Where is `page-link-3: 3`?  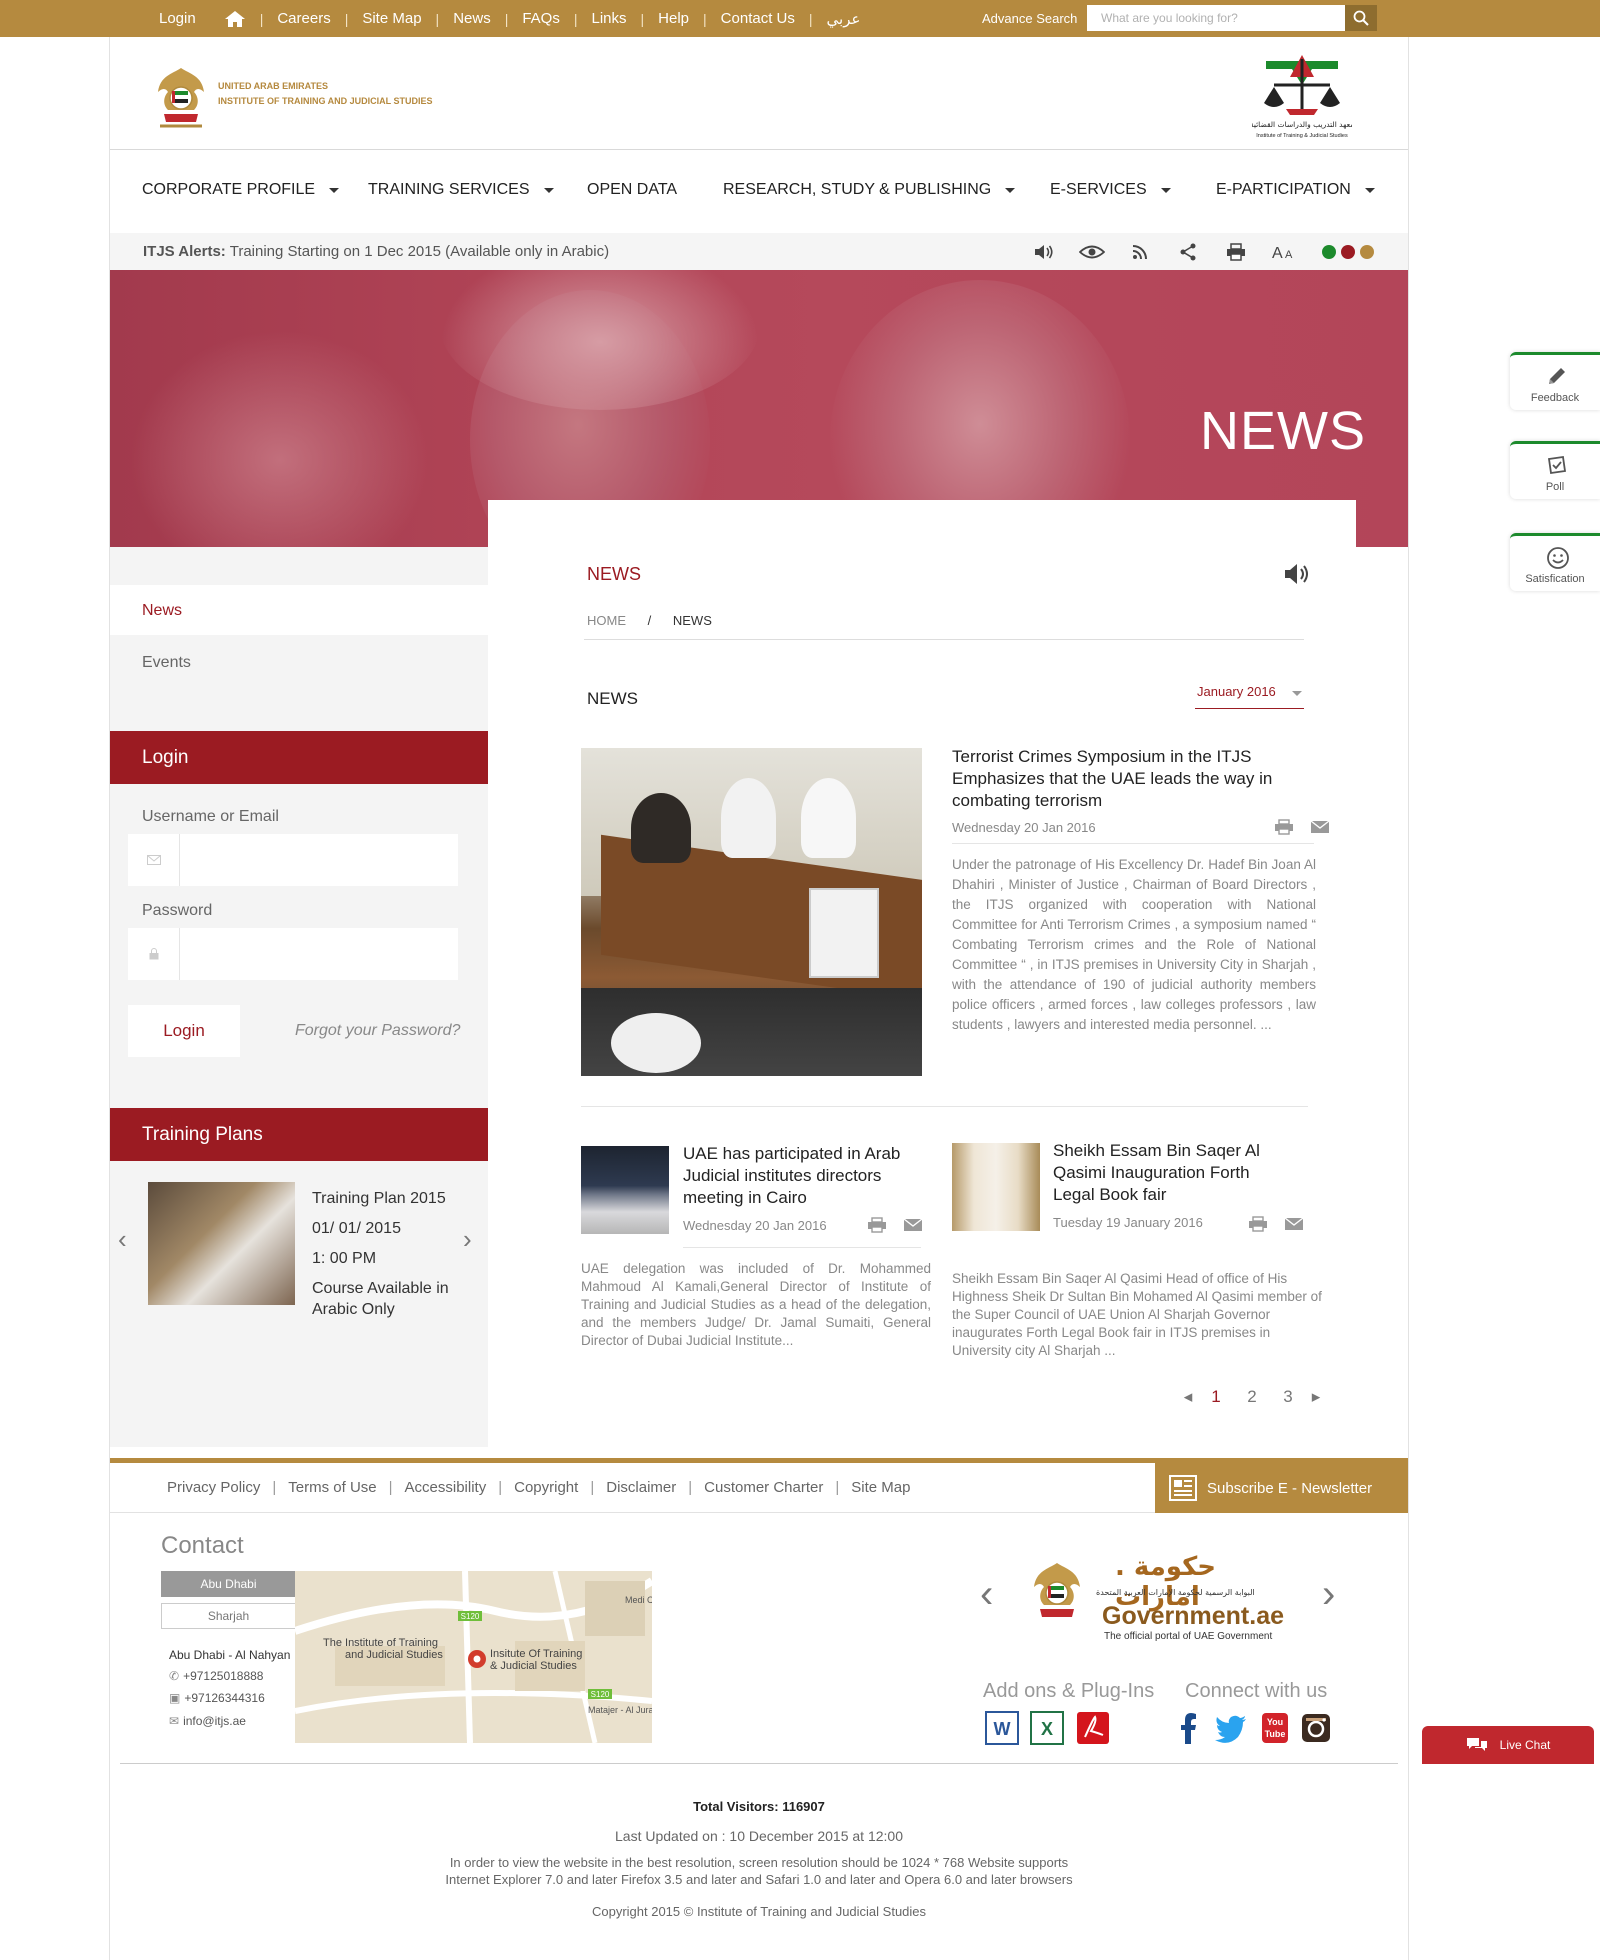 page-link-3: 3 is located at coordinates (1288, 1397).